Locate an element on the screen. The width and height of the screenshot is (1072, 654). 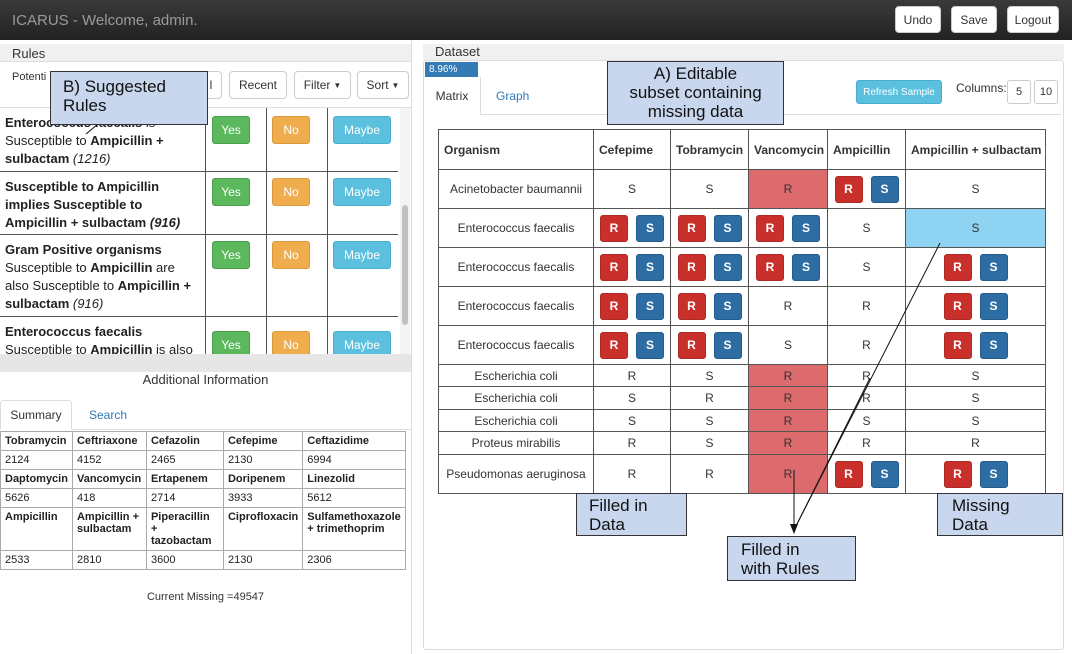
splitter is located at coordinates (205, 363).